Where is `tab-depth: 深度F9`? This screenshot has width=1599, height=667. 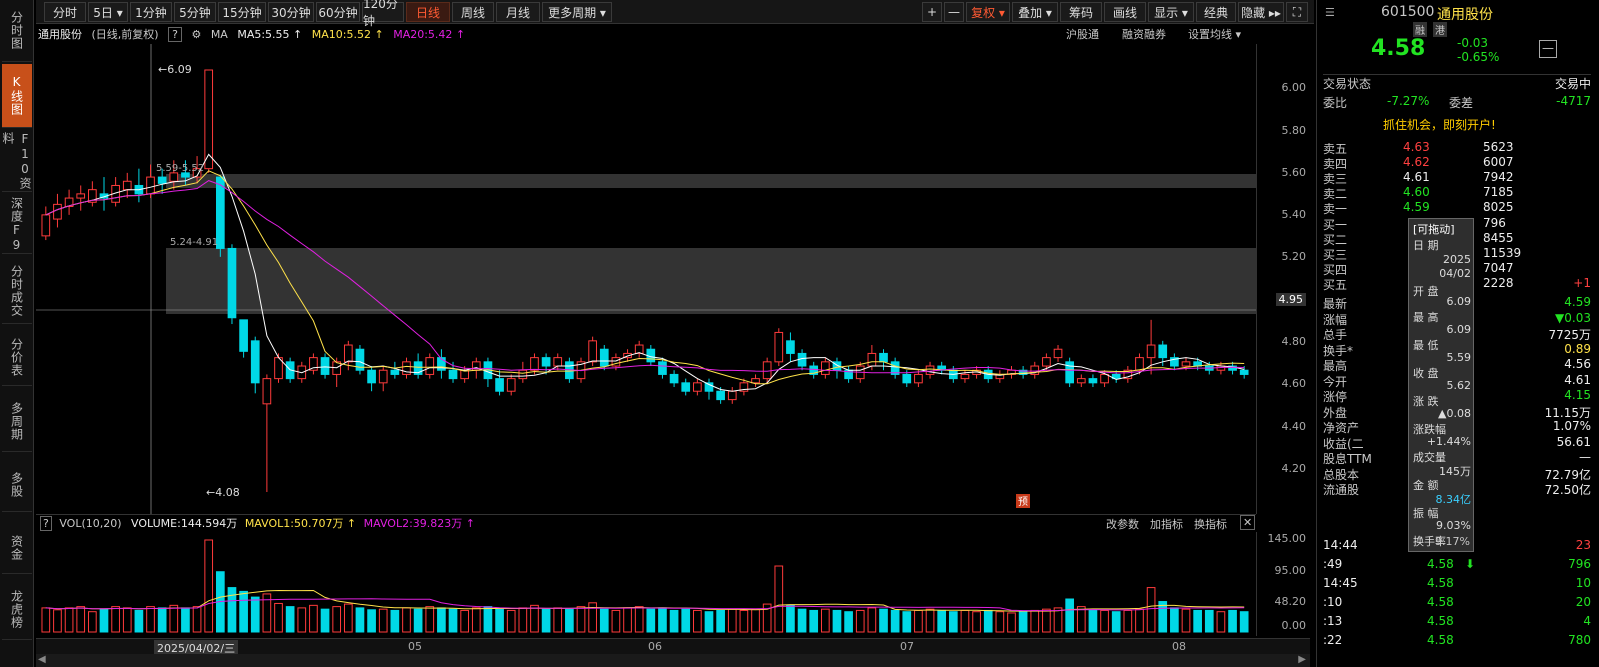
tab-depth: 深度F9 is located at coordinates (17, 225).